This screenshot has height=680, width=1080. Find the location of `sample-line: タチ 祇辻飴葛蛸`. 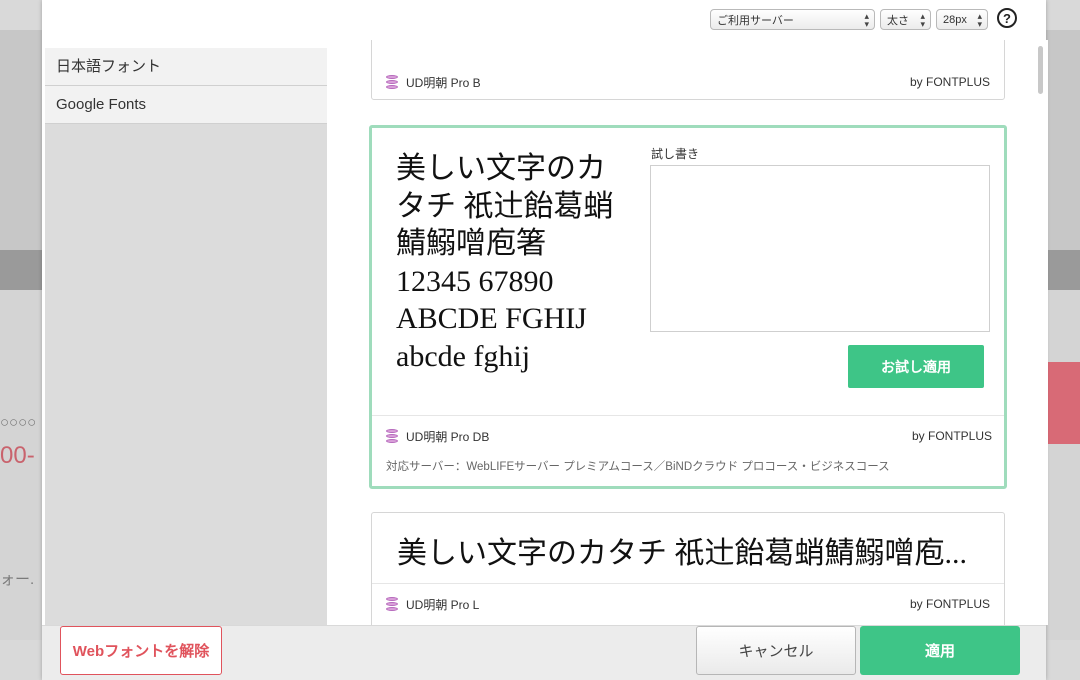

sample-line: タチ 祇辻飴葛蛸 is located at coordinates (505, 206).